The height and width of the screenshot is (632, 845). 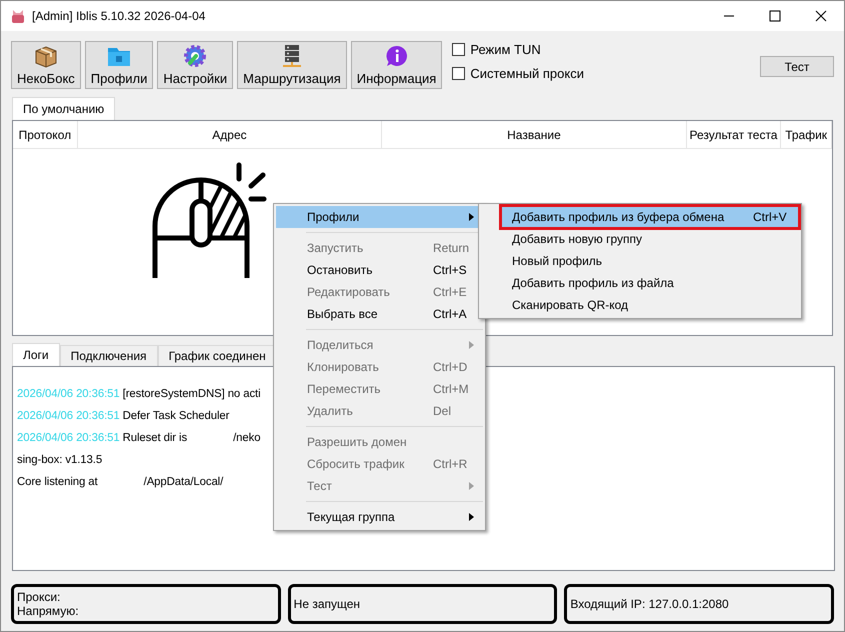 What do you see at coordinates (806, 134) in the screenshot?
I see `column-header: Трафик` at bounding box center [806, 134].